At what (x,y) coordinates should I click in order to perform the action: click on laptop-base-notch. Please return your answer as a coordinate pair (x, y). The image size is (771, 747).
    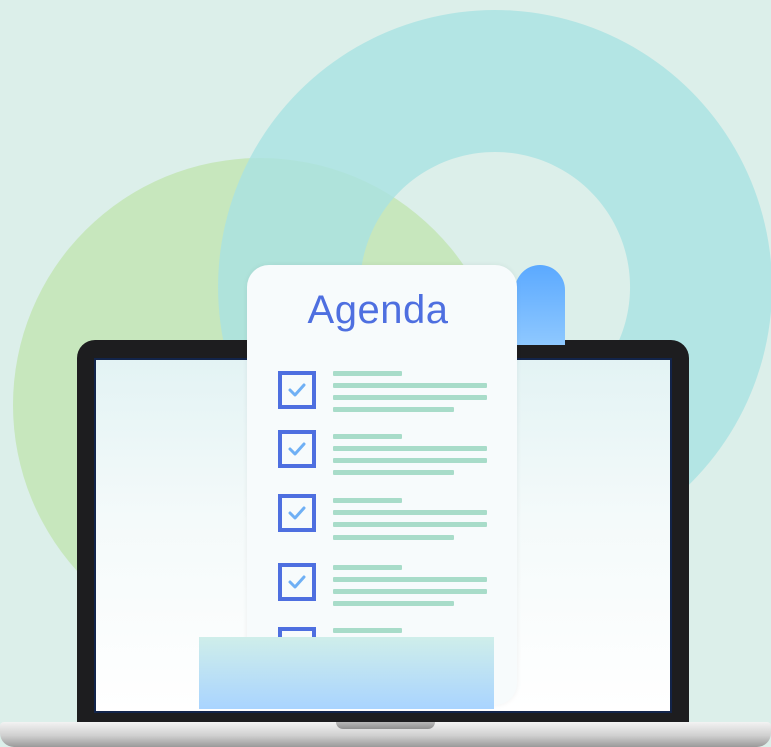
    Looking at the image, I should click on (385, 725).